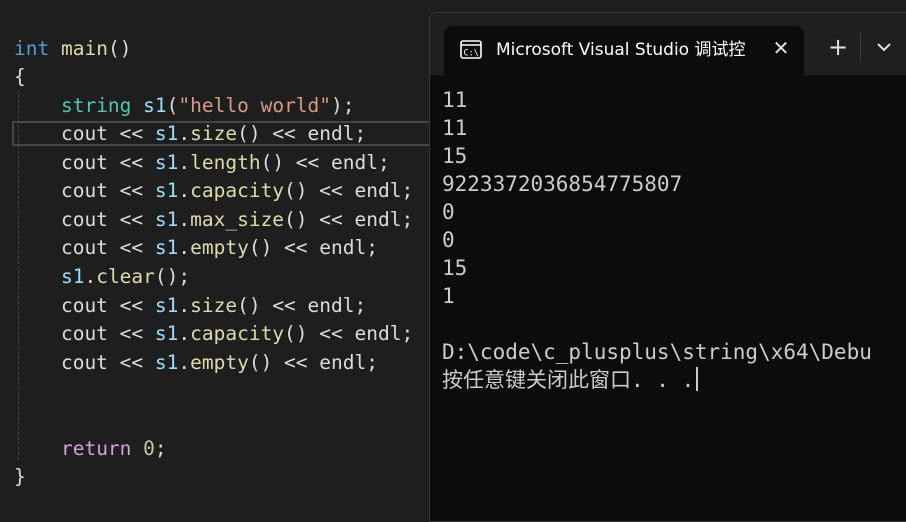  What do you see at coordinates (225, 162) in the screenshot?
I see `code-token: length` at bounding box center [225, 162].